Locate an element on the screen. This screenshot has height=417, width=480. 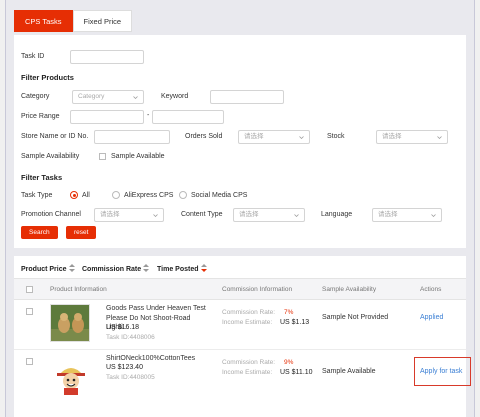
sample-available-label: Sample Available is located at coordinates (138, 156).